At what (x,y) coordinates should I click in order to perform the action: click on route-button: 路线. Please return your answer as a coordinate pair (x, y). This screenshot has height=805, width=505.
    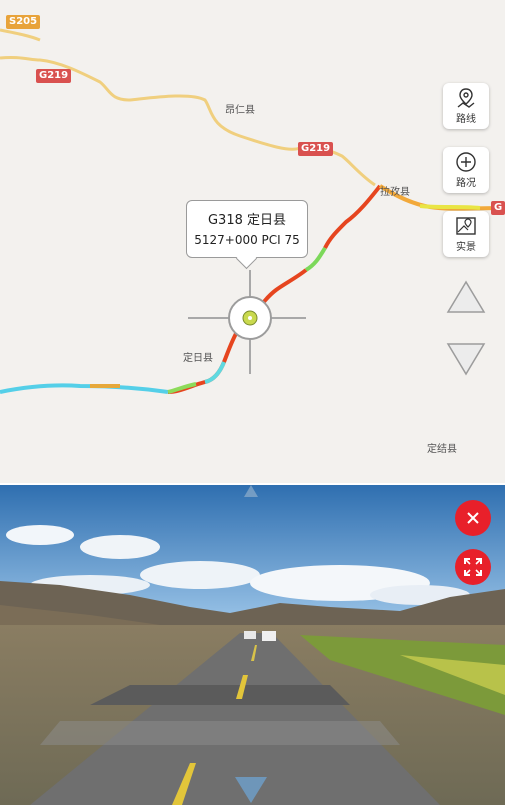
    Looking at the image, I should click on (466, 106).